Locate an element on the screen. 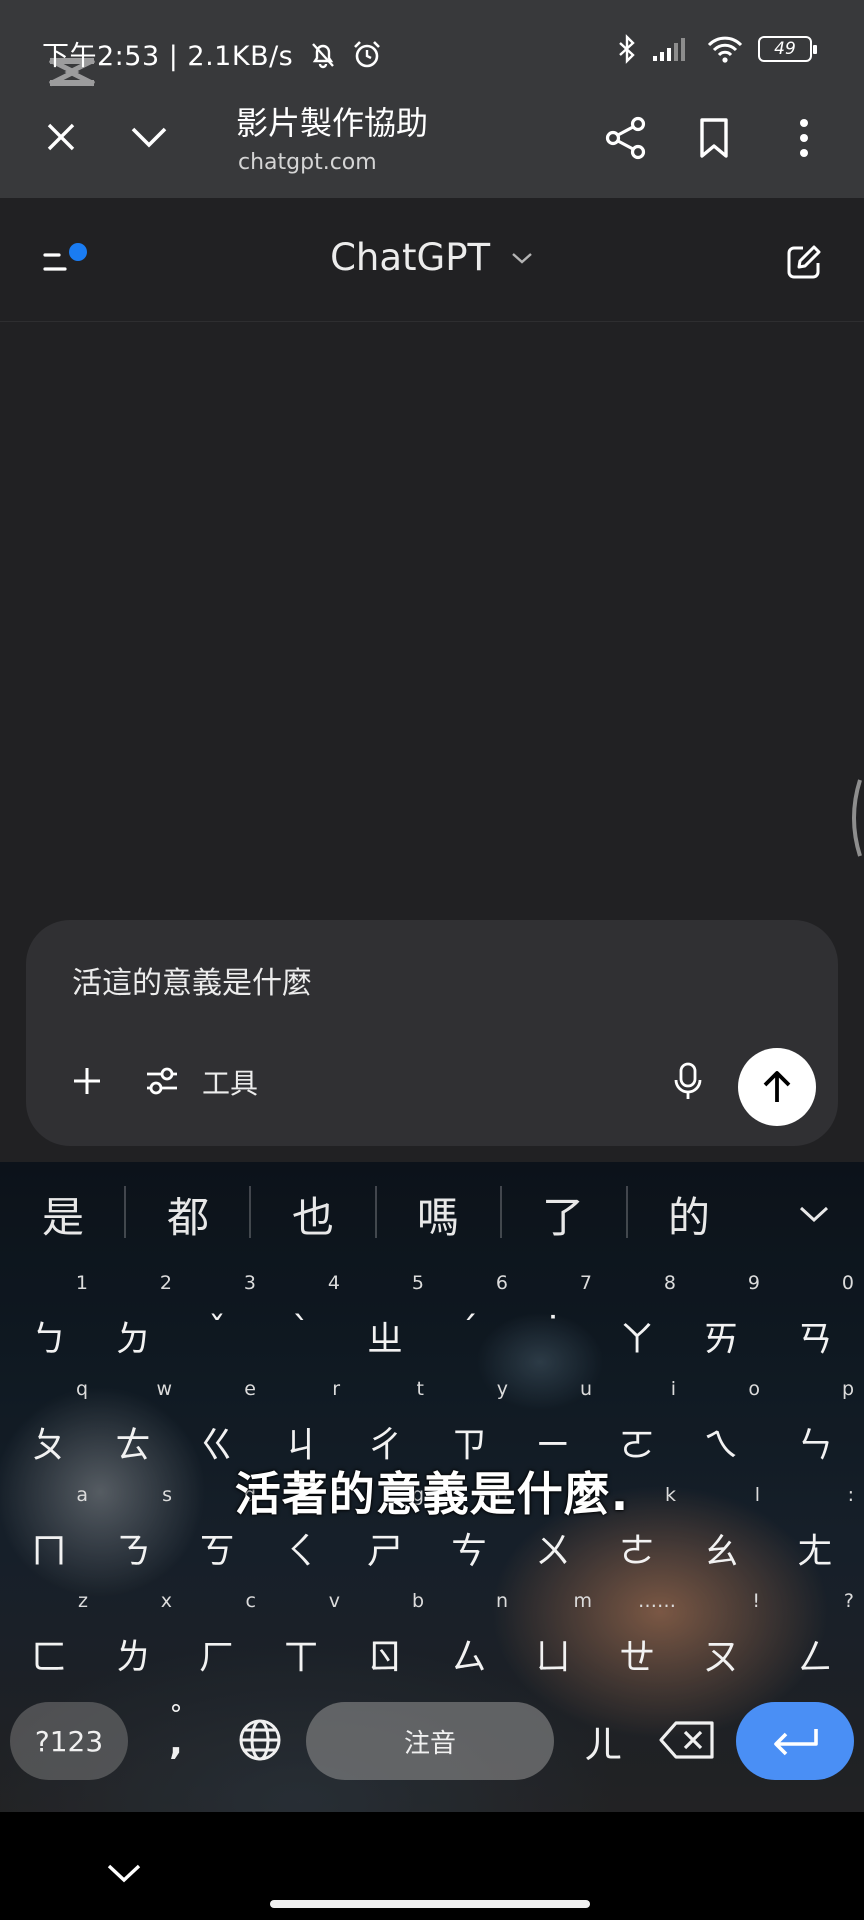  key-label: ㄠ is located at coordinates (720, 1551).